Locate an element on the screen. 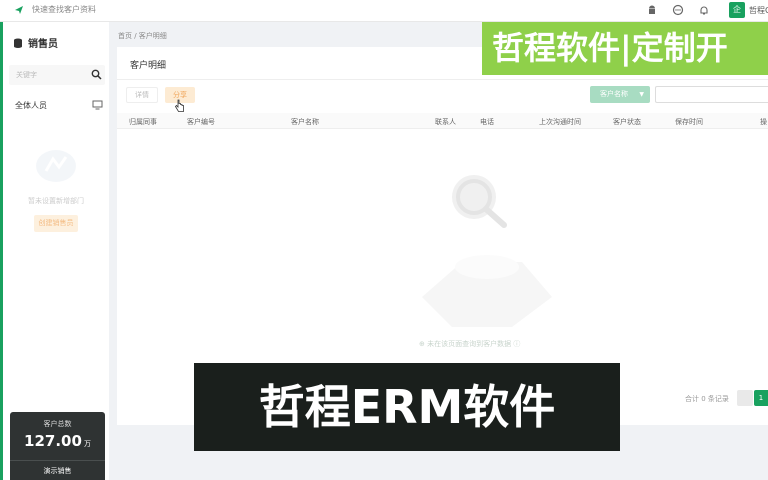 Image resolution: width=768 pixels, height=480 pixels. customer-total-card: 客户总数 127.00 万 演示销售 is located at coordinates (57, 446).